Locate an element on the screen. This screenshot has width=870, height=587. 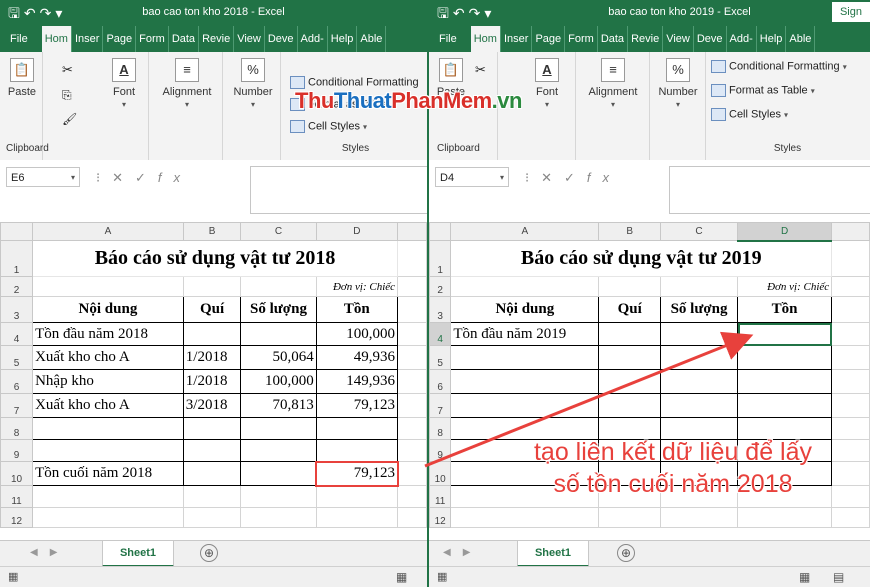
name-box: E6 ▾ is located at coordinates (43, 177).